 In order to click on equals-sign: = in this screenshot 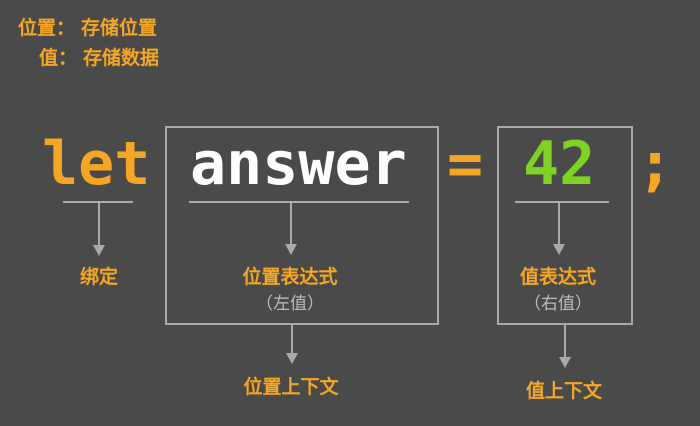, I will do `click(465, 164)`.